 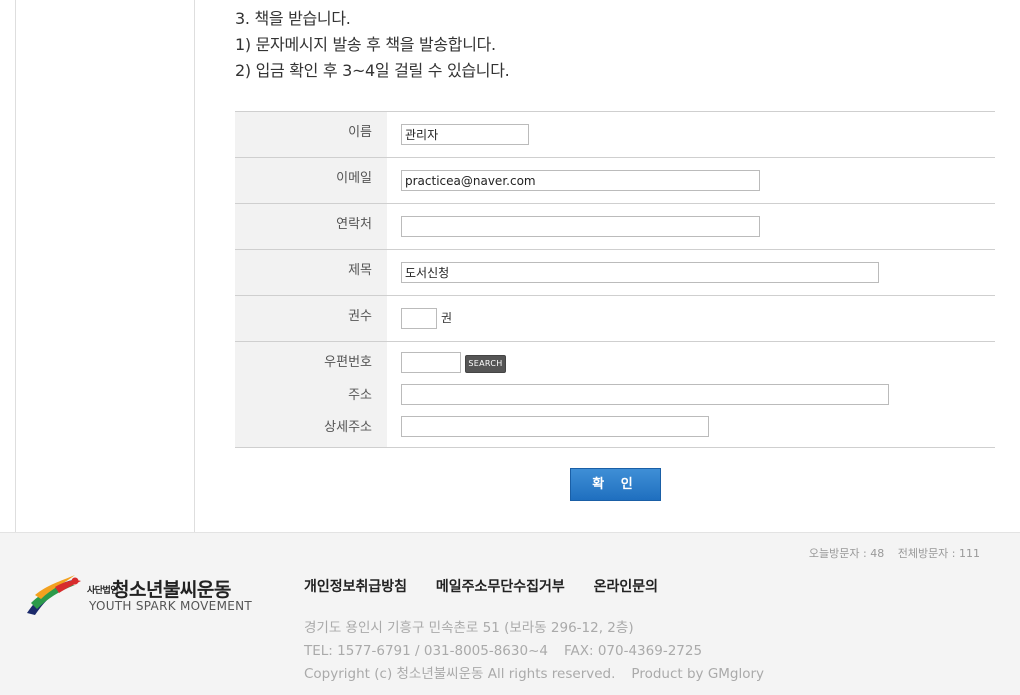 What do you see at coordinates (348, 362) in the screenshot?
I see `zip-label: 우편번호` at bounding box center [348, 362].